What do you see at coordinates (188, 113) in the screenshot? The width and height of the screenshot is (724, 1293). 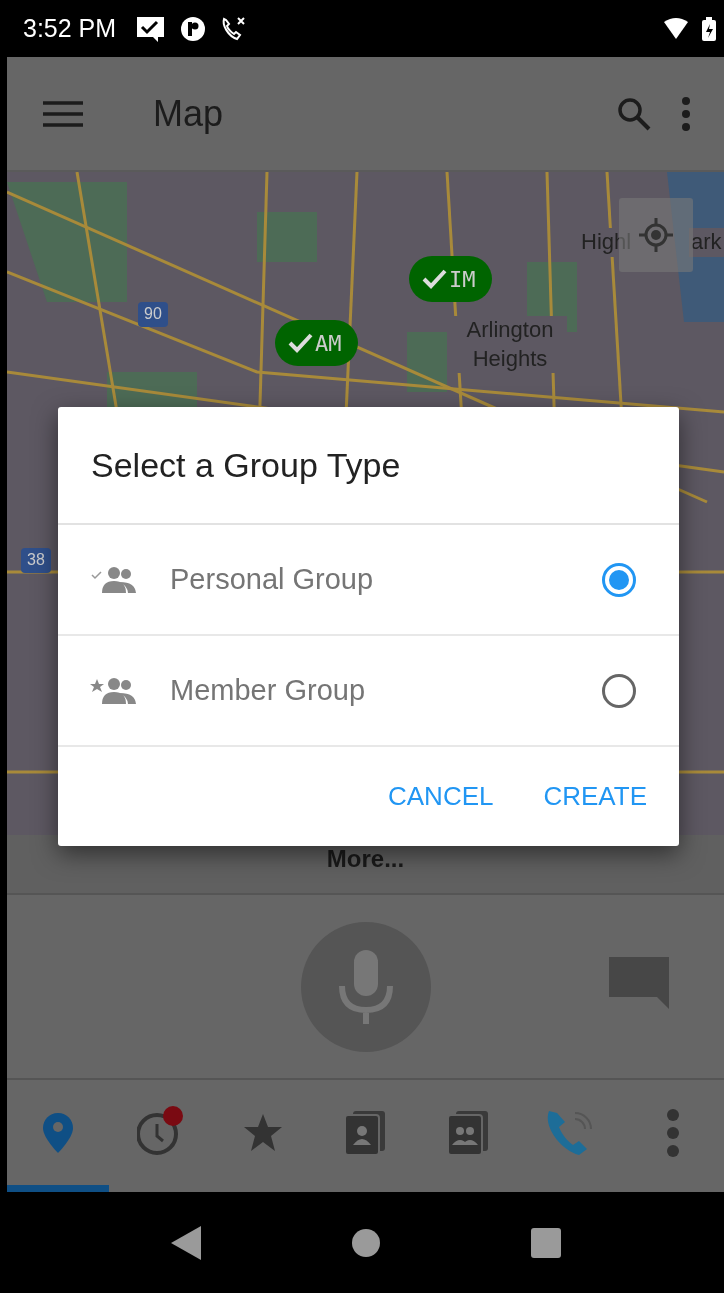 I see `app-title: Map` at bounding box center [188, 113].